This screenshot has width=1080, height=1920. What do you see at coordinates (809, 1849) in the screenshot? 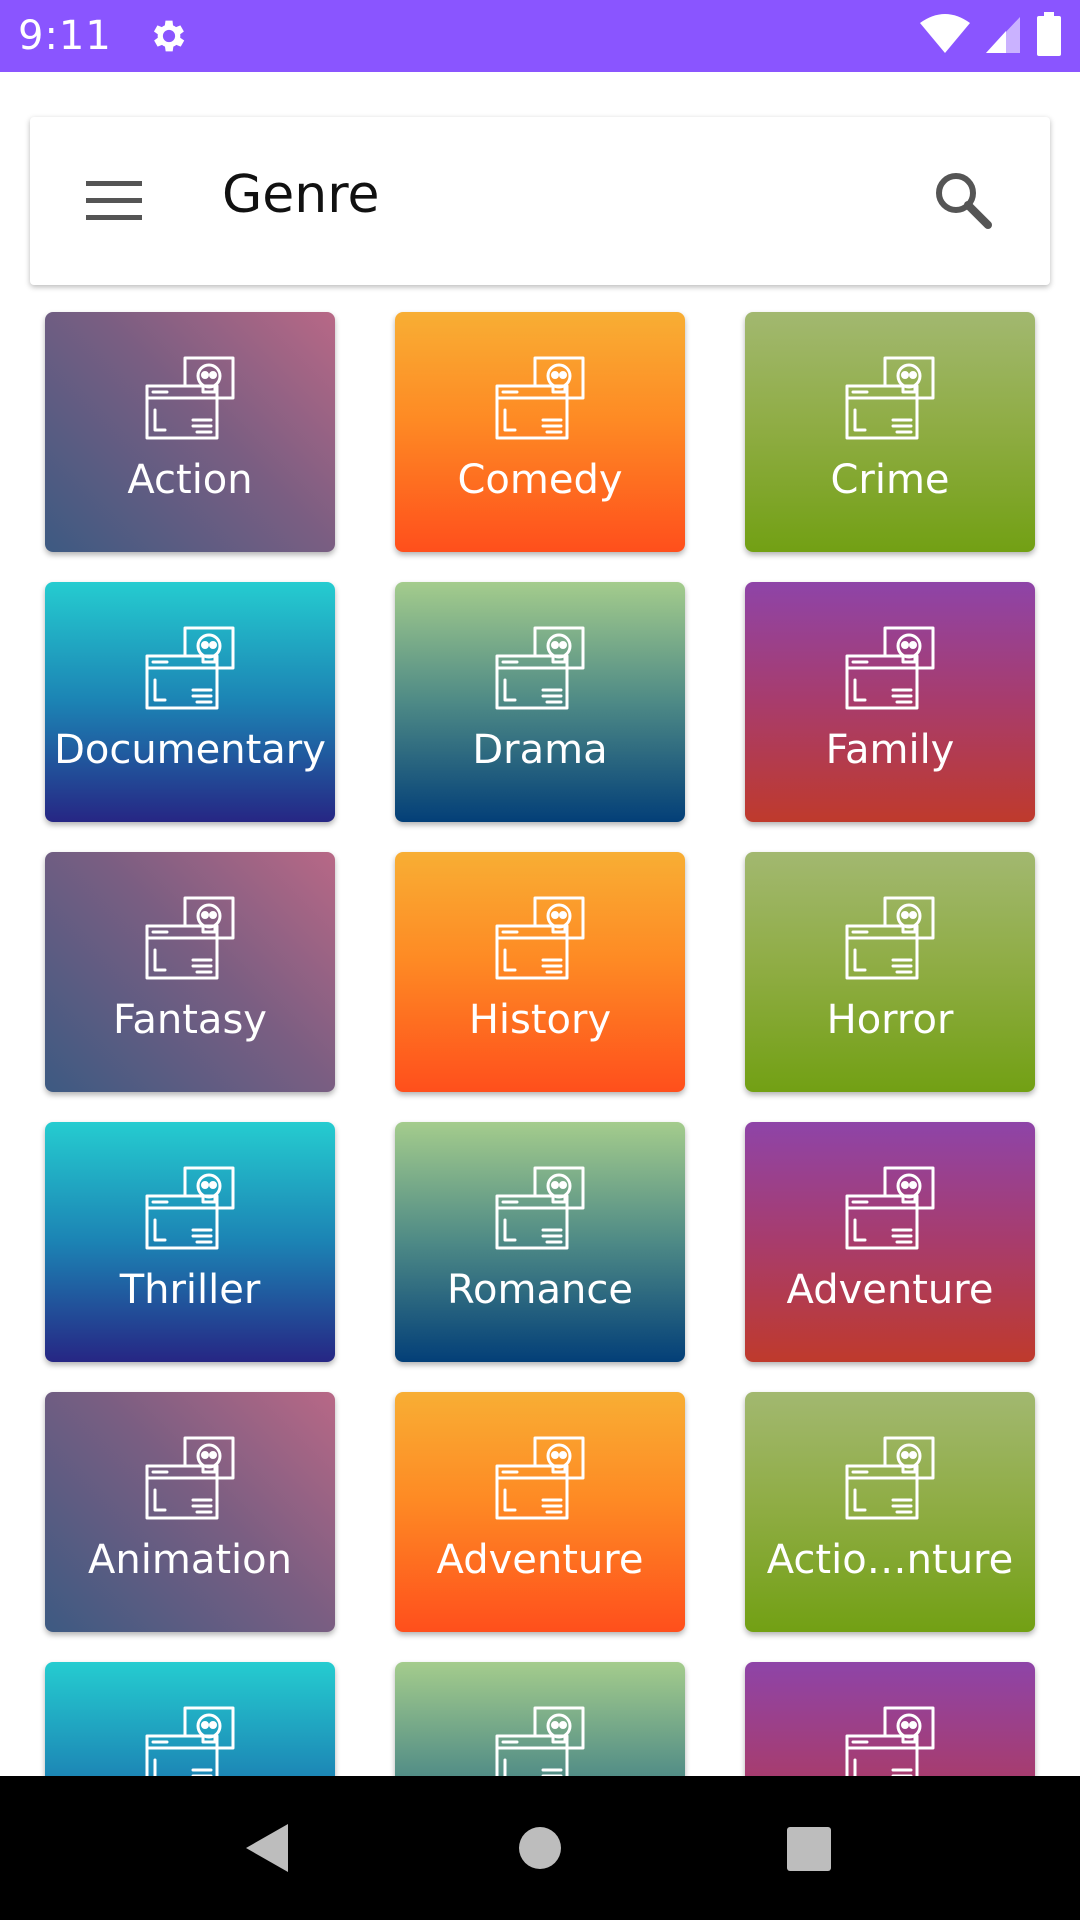
I see `recent-apps-icon` at bounding box center [809, 1849].